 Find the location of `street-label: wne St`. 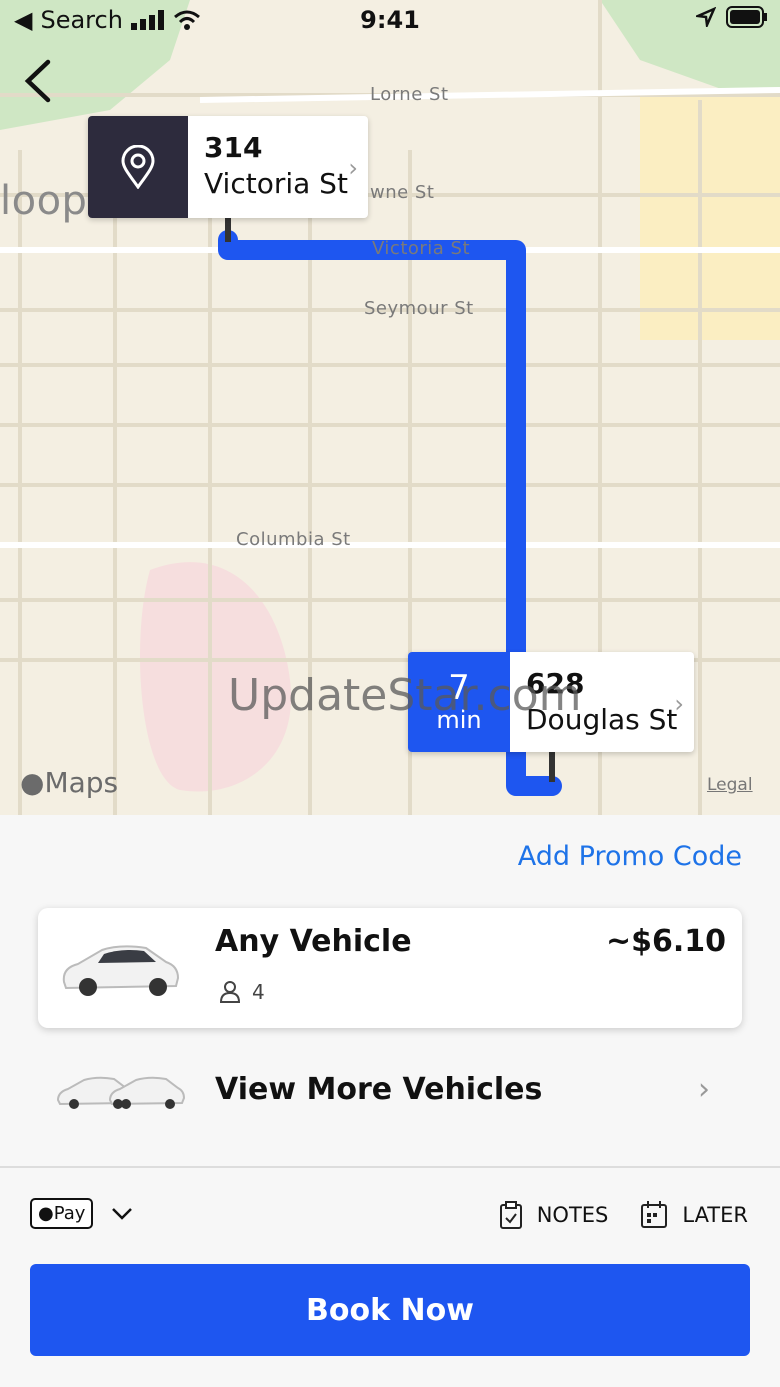

street-label: wne St is located at coordinates (402, 192).